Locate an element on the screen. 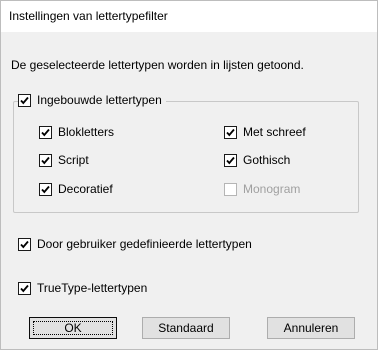 This screenshot has width=378, height=350. title-bar: Instellingen van lettertypefilter is located at coordinates (189, 16).